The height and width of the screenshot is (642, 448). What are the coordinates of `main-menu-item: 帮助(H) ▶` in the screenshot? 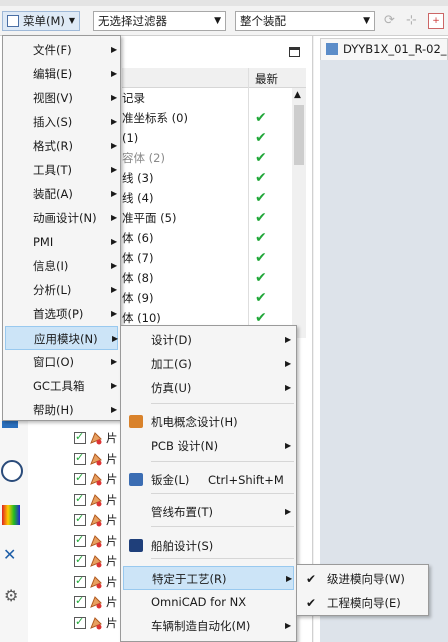 It's located at (61, 410).